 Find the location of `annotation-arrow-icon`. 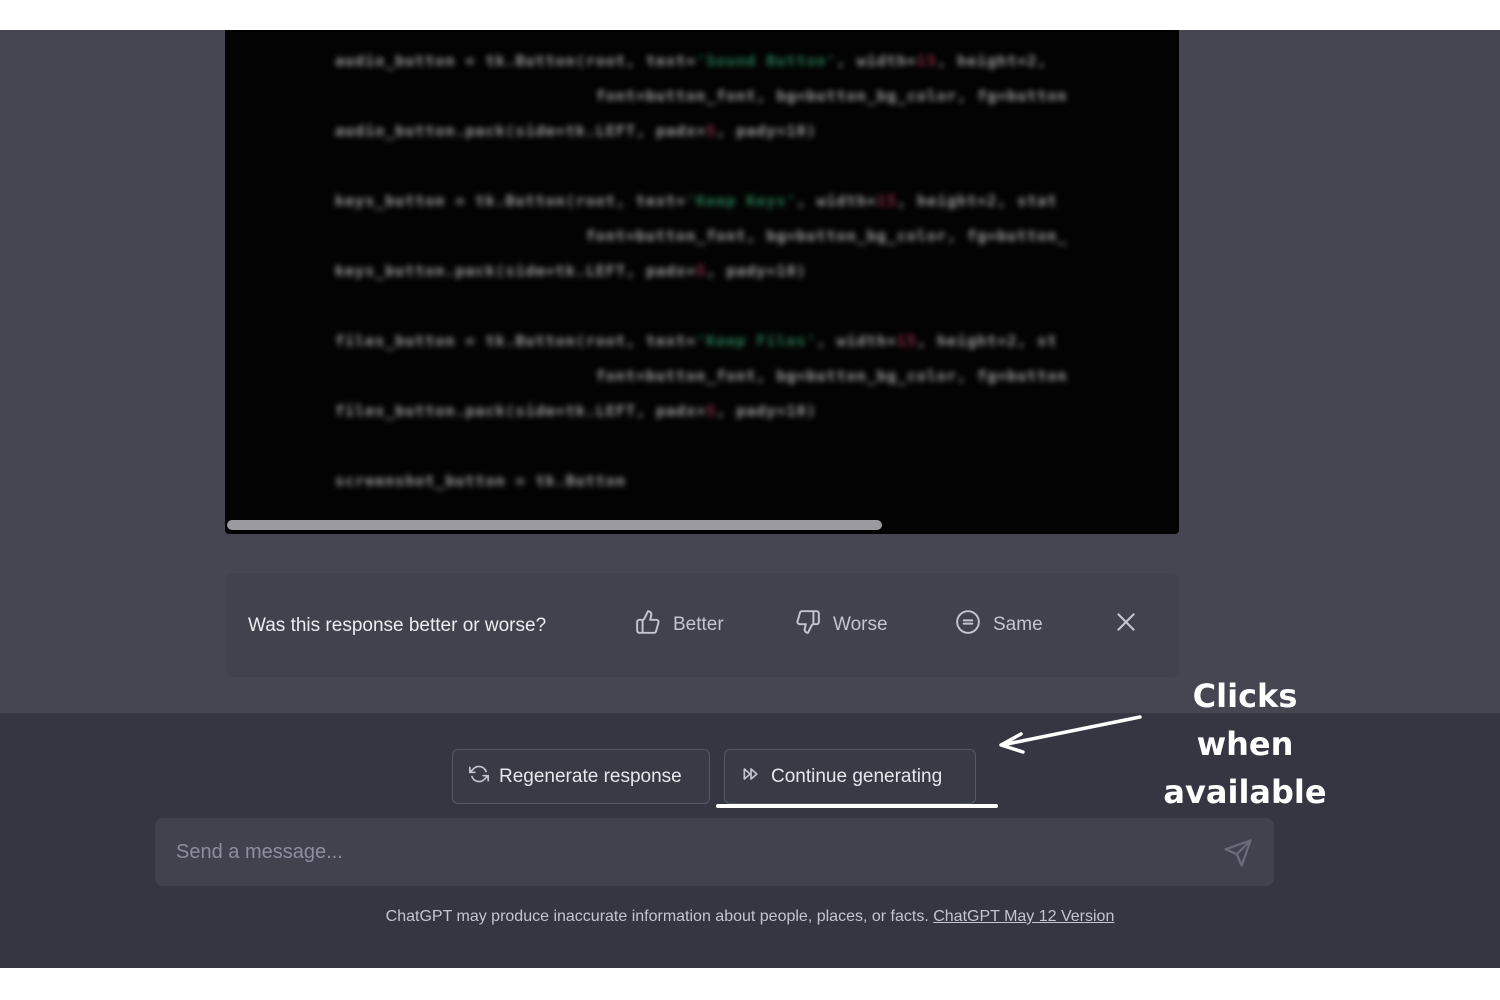

annotation-arrow-icon is located at coordinates (1070, 734).